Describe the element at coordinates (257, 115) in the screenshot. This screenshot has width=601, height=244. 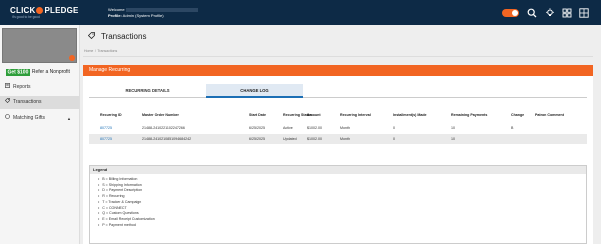
I see `column-header: Start Date` at that location.